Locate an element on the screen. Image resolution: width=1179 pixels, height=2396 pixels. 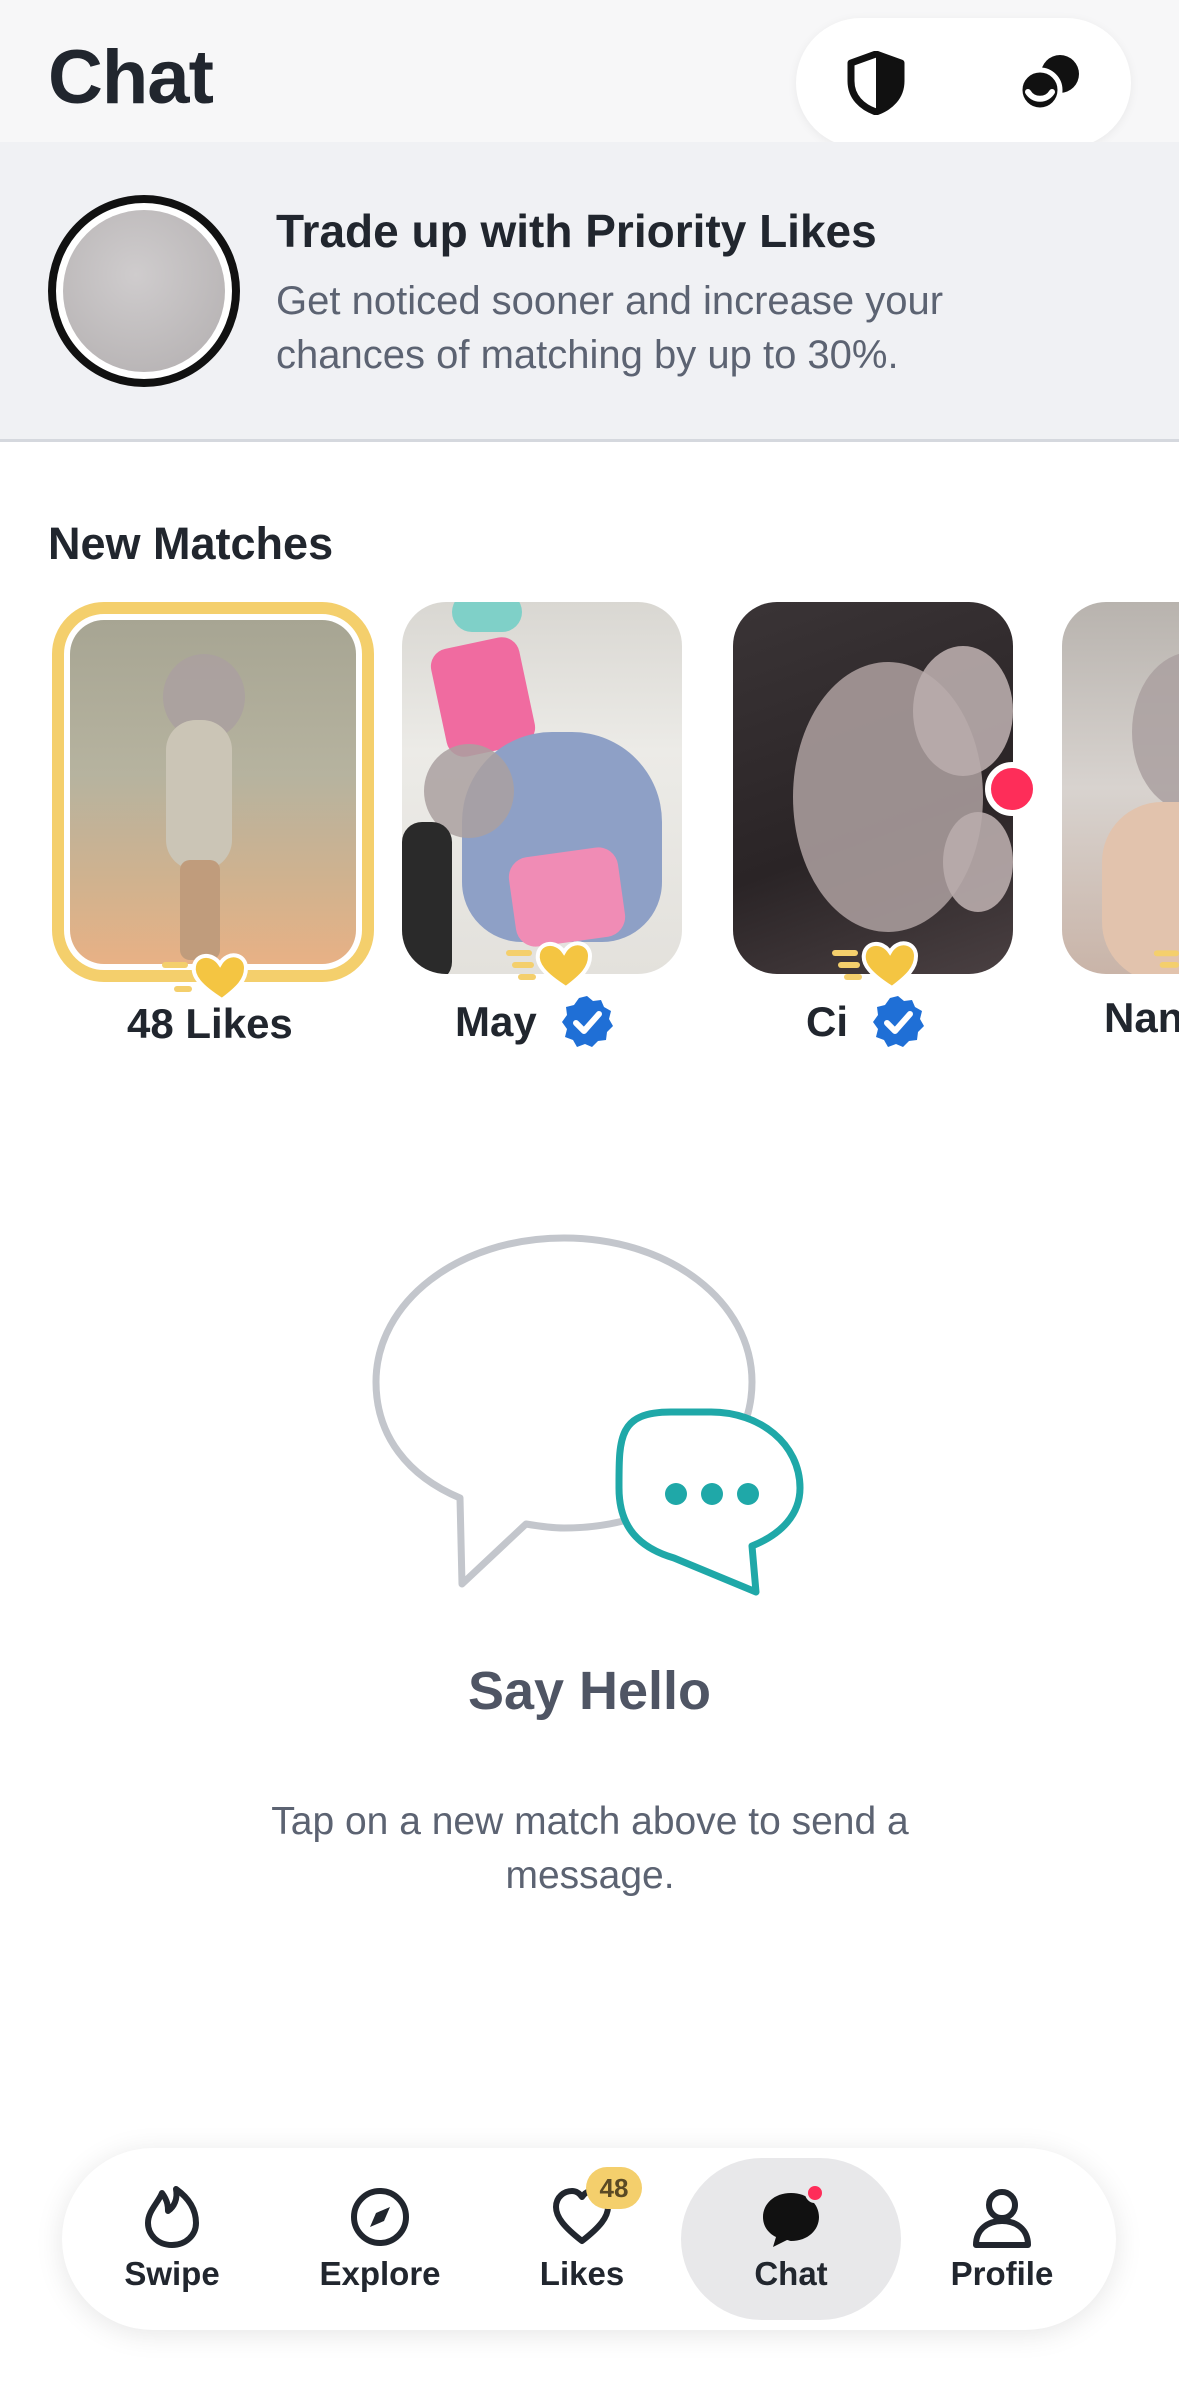
header: Chat is located at coordinates (589, 74).